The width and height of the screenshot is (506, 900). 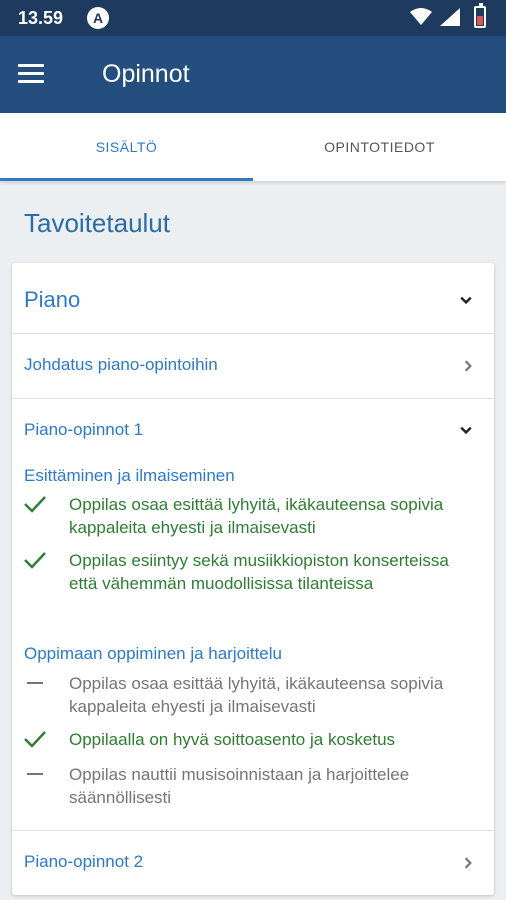 What do you see at coordinates (126, 179) in the screenshot?
I see `active-tab-indicator` at bounding box center [126, 179].